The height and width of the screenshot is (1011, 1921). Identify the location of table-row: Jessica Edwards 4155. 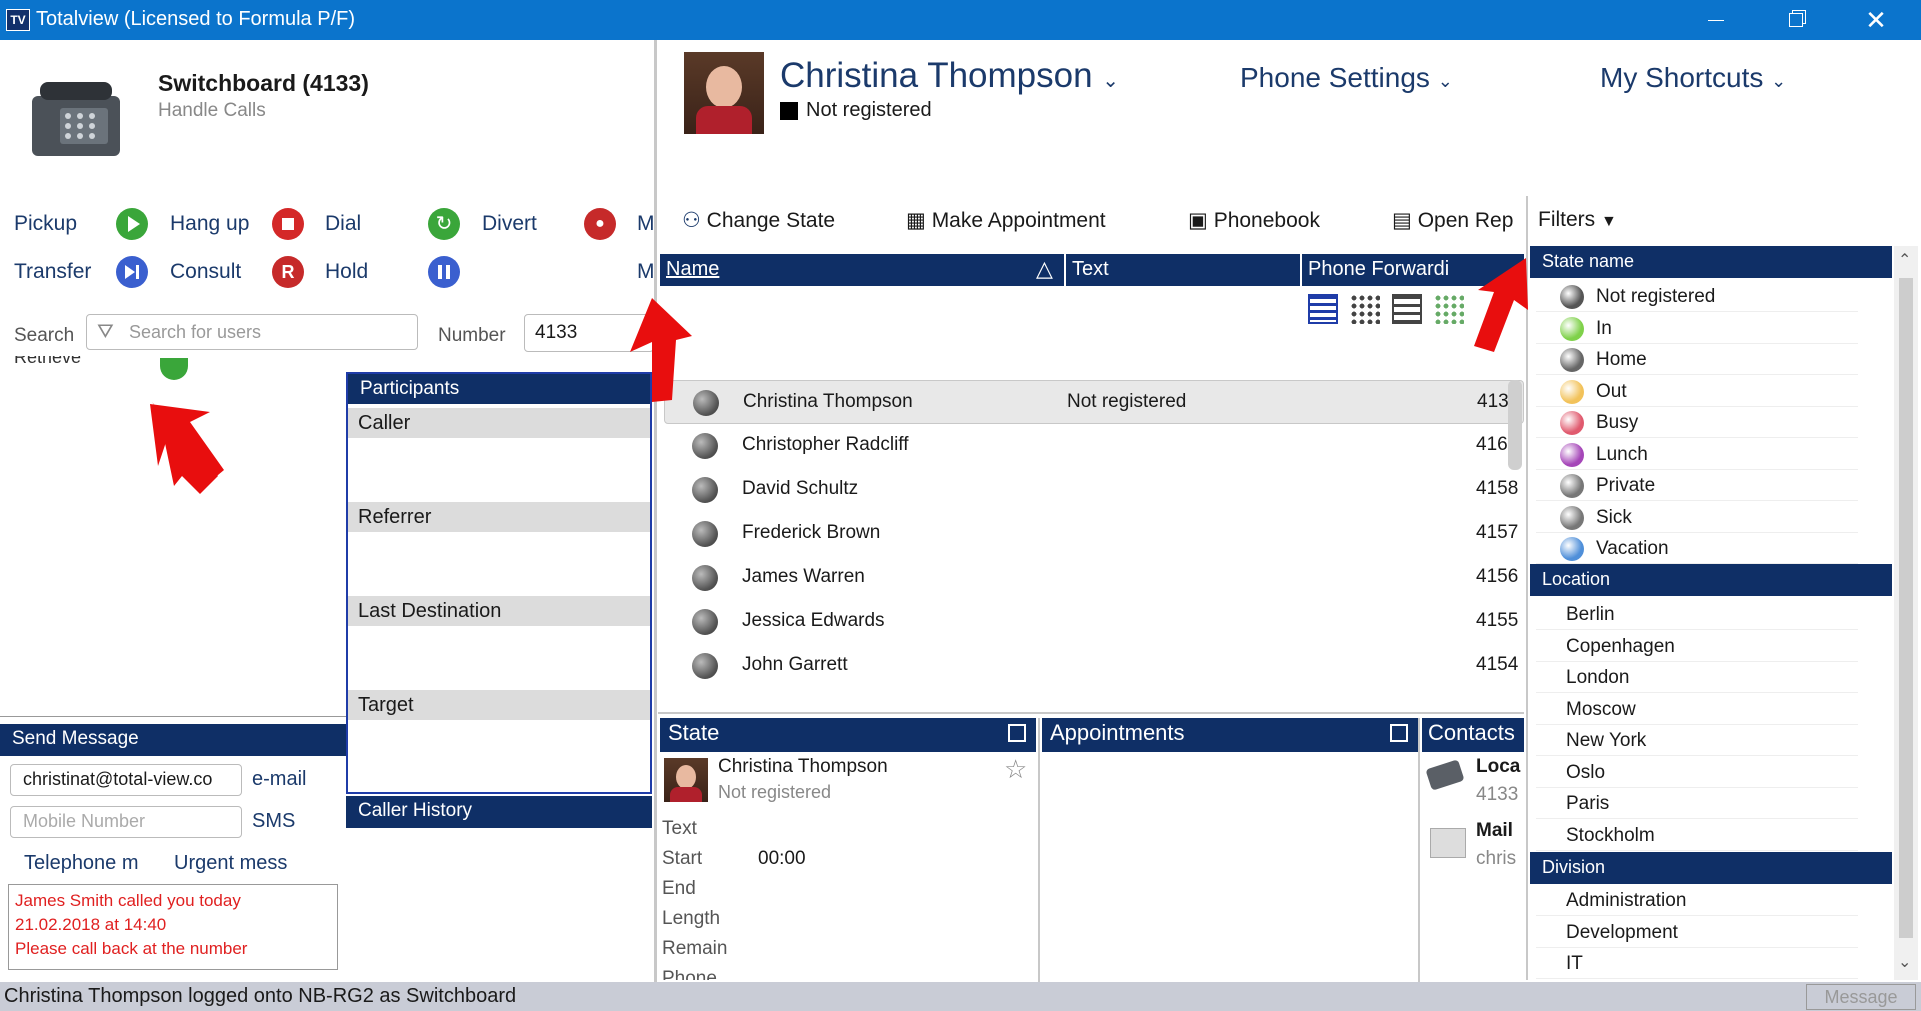
(1094, 622).